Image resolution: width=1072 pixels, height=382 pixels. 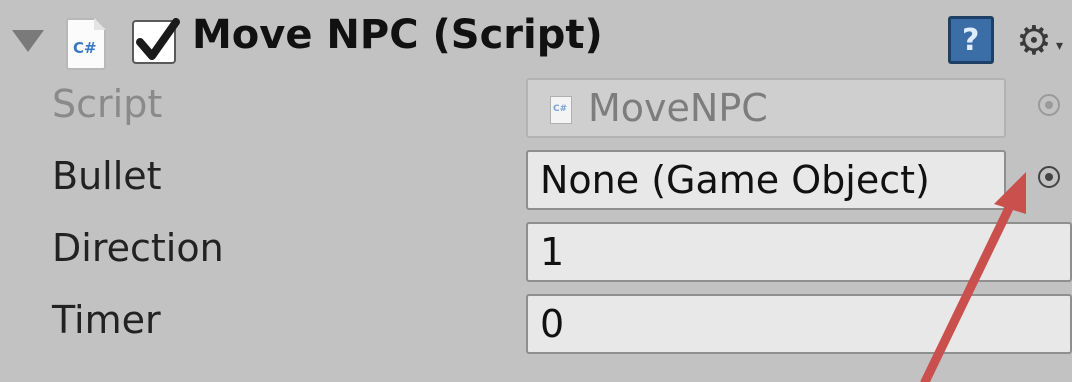 I want to click on dropdown-caret-icon: ▾, so click(x=1059, y=46).